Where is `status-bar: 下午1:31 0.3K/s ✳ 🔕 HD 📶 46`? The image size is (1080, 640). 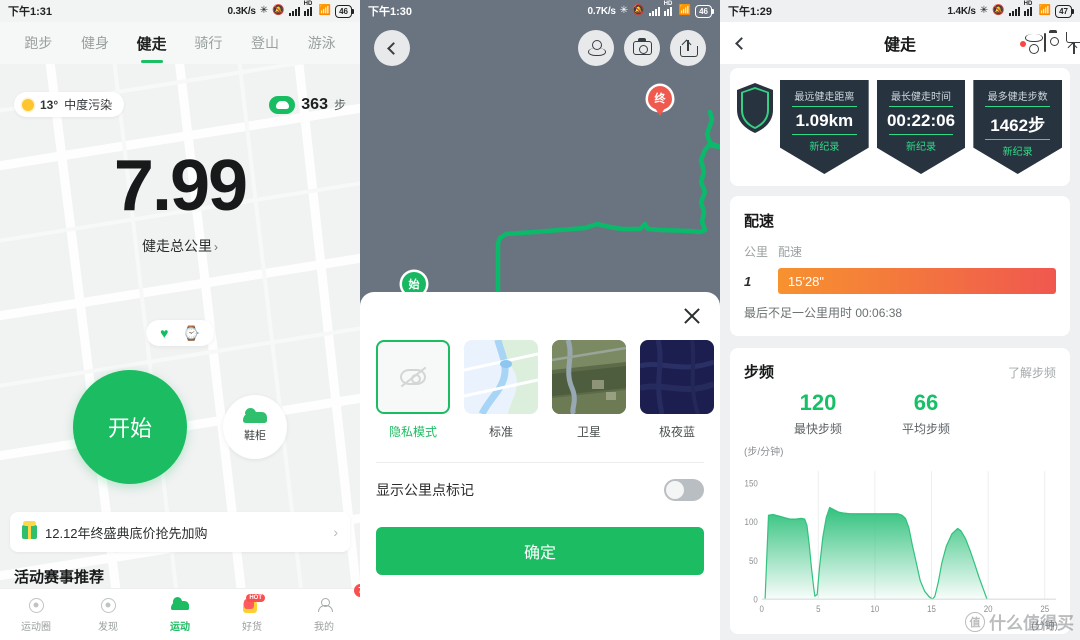
status-bar: 下午1:31 0.3K/s ✳ 🔕 HD 📶 46 is located at coordinates (180, 11).